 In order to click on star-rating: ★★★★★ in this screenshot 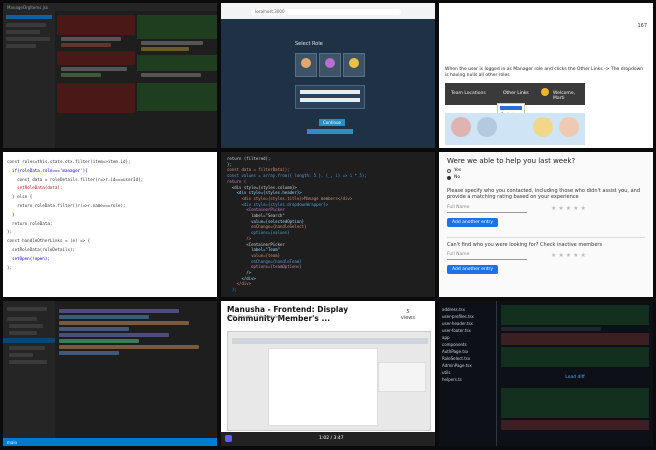, I will do `click(569, 208)`.